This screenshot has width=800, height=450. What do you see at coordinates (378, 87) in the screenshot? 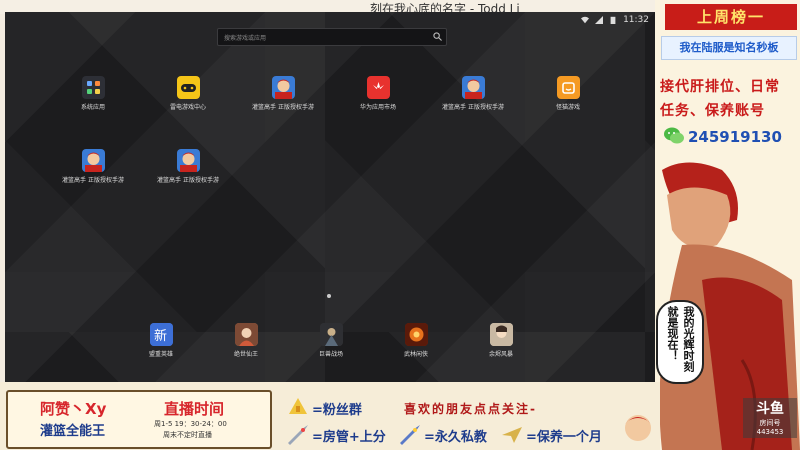
I see `huawei-icon` at bounding box center [378, 87].